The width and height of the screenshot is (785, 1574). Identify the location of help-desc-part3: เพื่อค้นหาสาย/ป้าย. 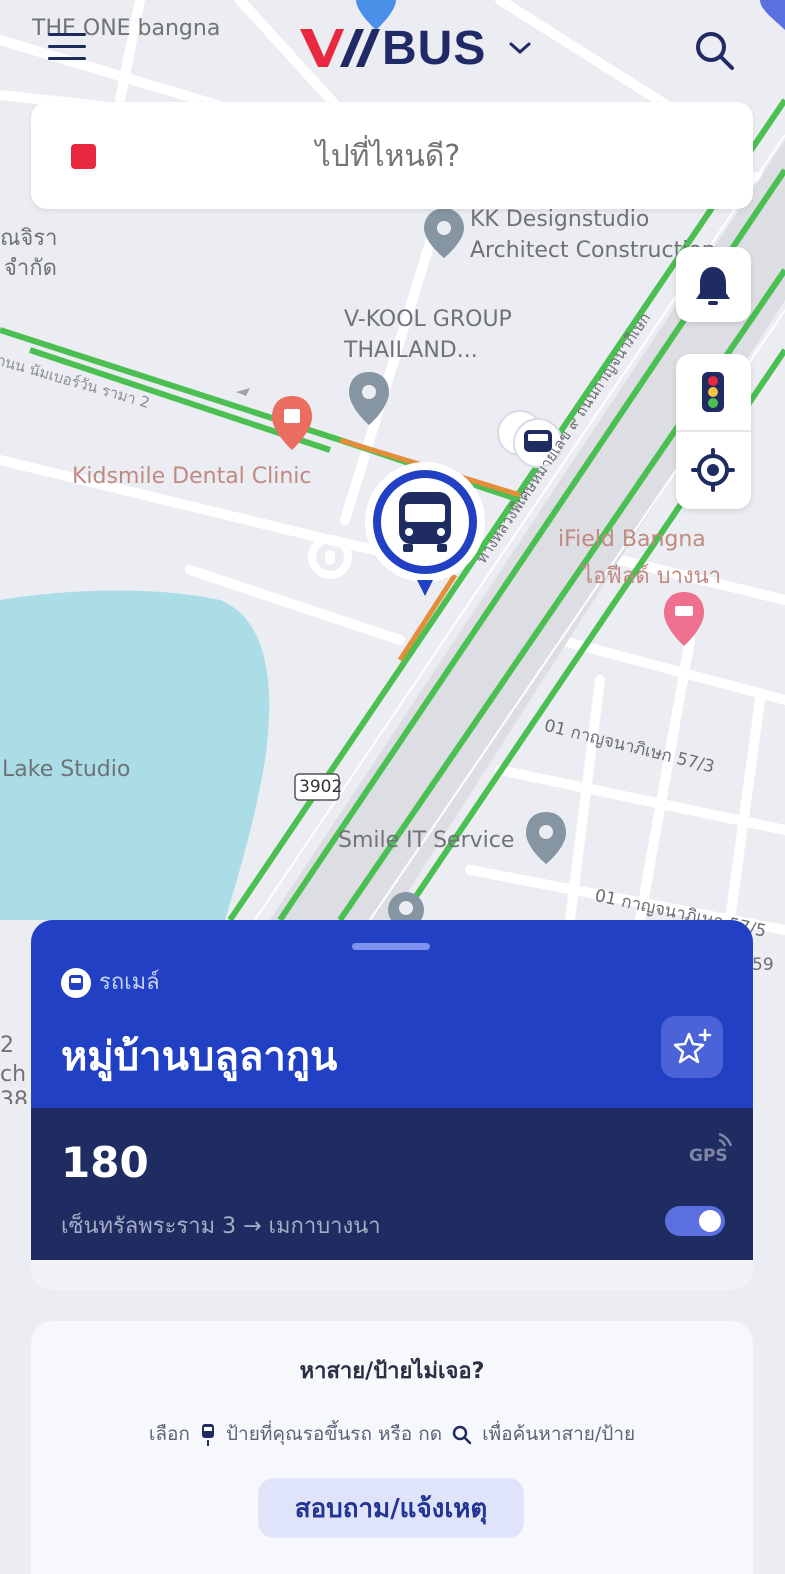
(559, 1434).